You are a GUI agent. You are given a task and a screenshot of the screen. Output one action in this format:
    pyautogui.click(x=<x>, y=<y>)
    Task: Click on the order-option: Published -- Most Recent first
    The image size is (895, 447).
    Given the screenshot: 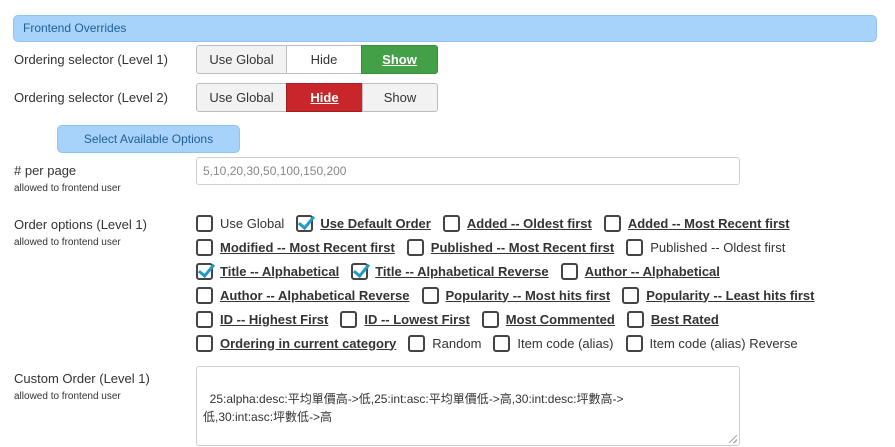 What is the action you would take?
    pyautogui.click(x=510, y=247)
    